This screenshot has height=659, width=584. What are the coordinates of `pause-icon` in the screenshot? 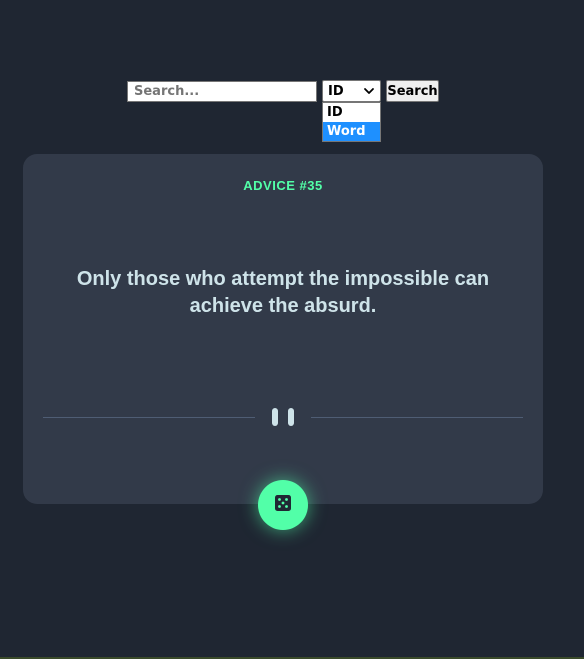 It's located at (283, 417).